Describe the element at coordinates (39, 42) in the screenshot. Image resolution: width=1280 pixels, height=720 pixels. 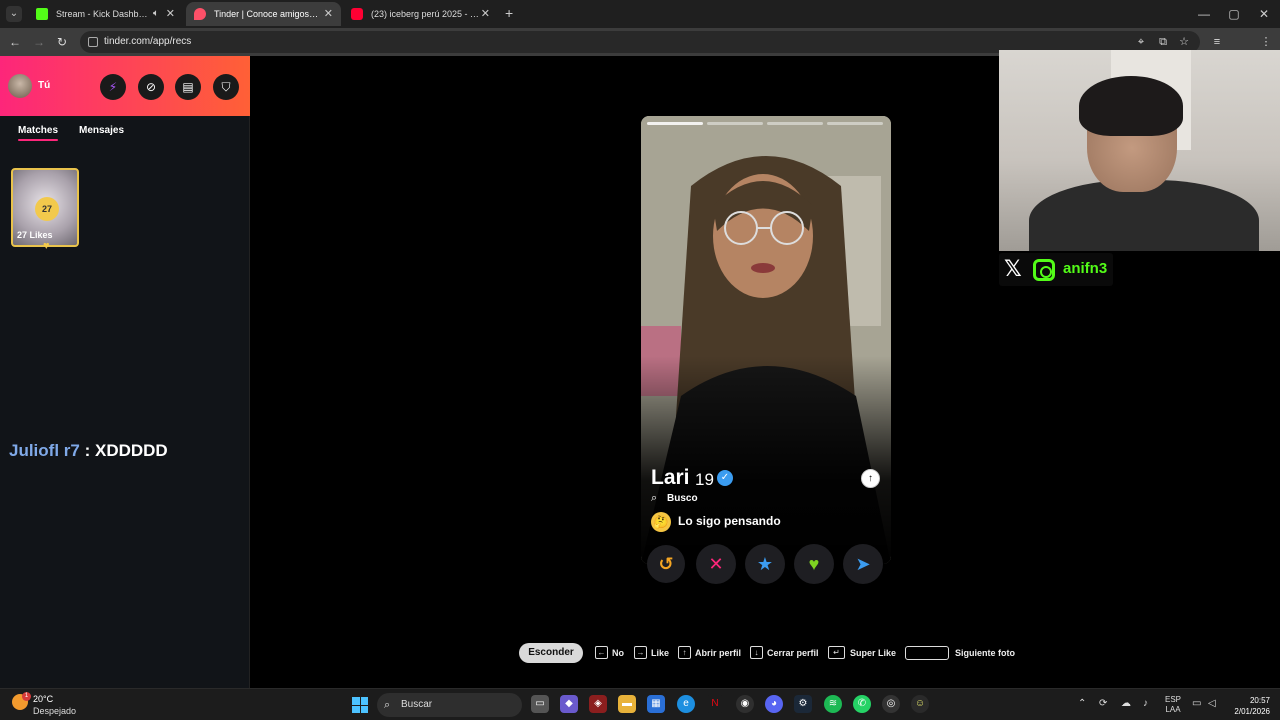
I see `forward-button: →` at that location.